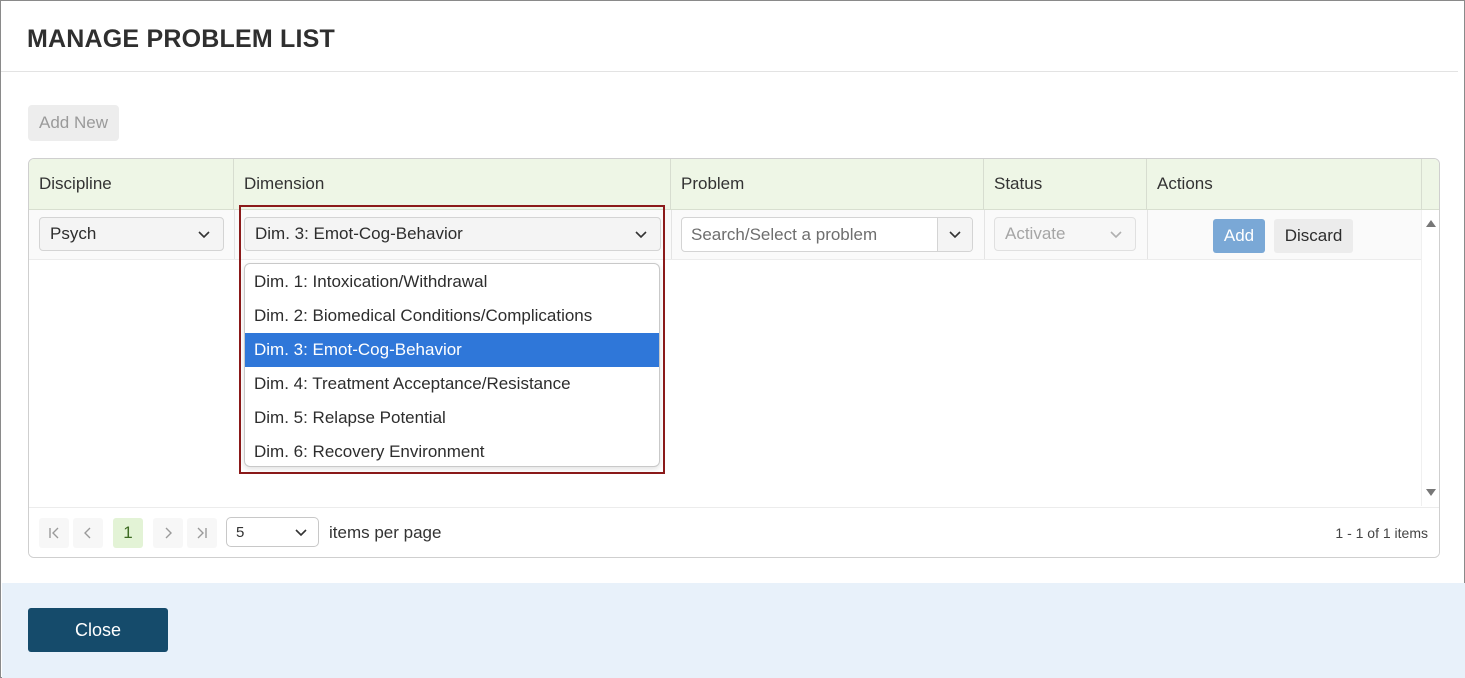 Image resolution: width=1465 pixels, height=678 pixels. What do you see at coordinates (385, 532) in the screenshot?
I see `items-per-page-label: items per page` at bounding box center [385, 532].